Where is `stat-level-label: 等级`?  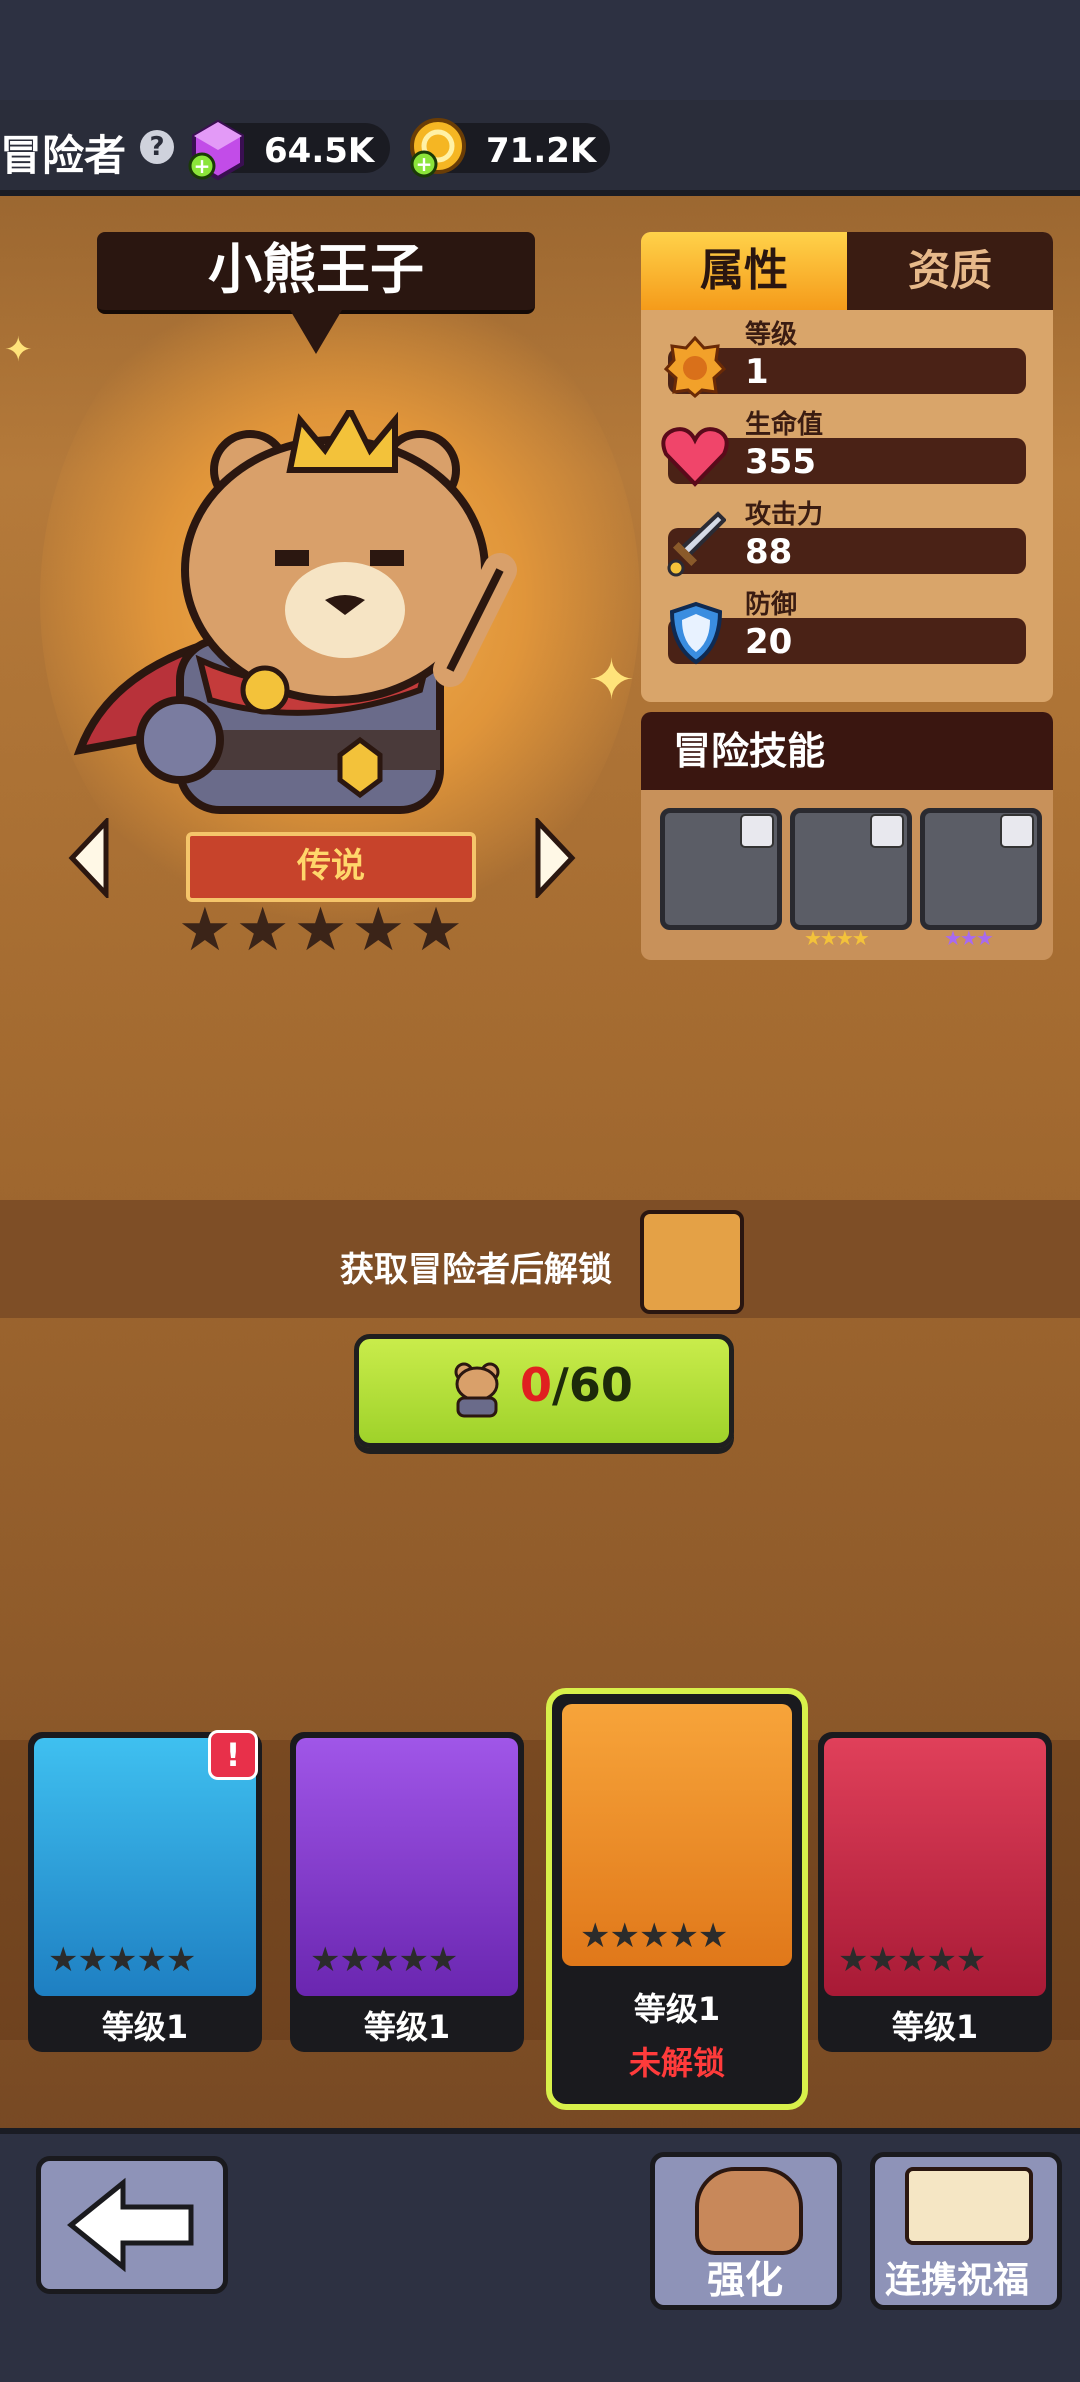 stat-level-label: 等级 is located at coordinates (771, 335).